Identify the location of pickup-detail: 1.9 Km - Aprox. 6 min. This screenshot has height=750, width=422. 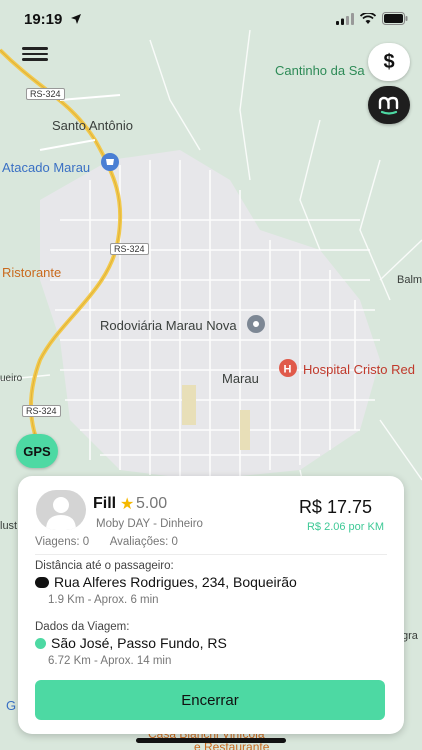
(103, 600).